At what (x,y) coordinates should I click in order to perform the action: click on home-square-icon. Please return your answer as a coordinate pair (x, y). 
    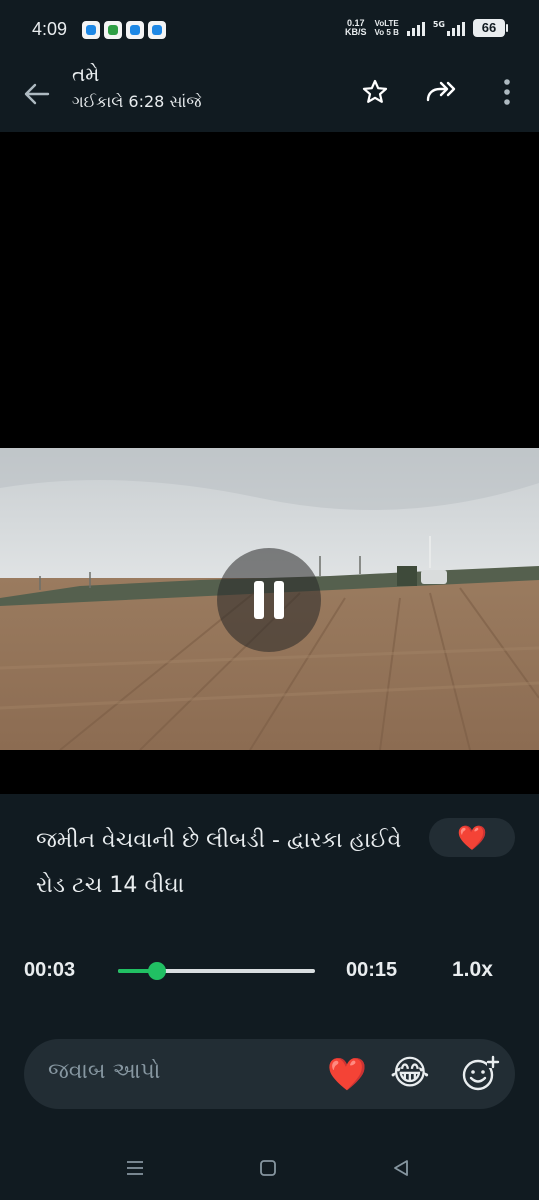
    Looking at the image, I should click on (268, 1168).